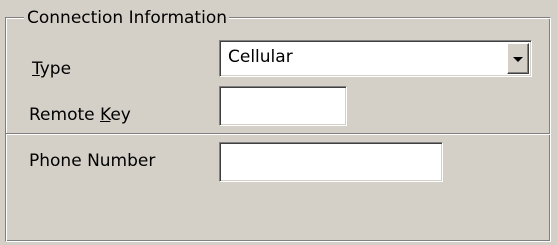 Image resolution: width=557 pixels, height=245 pixels. Describe the element at coordinates (260, 57) in the screenshot. I see `type-combobox-value: Cellular` at that location.